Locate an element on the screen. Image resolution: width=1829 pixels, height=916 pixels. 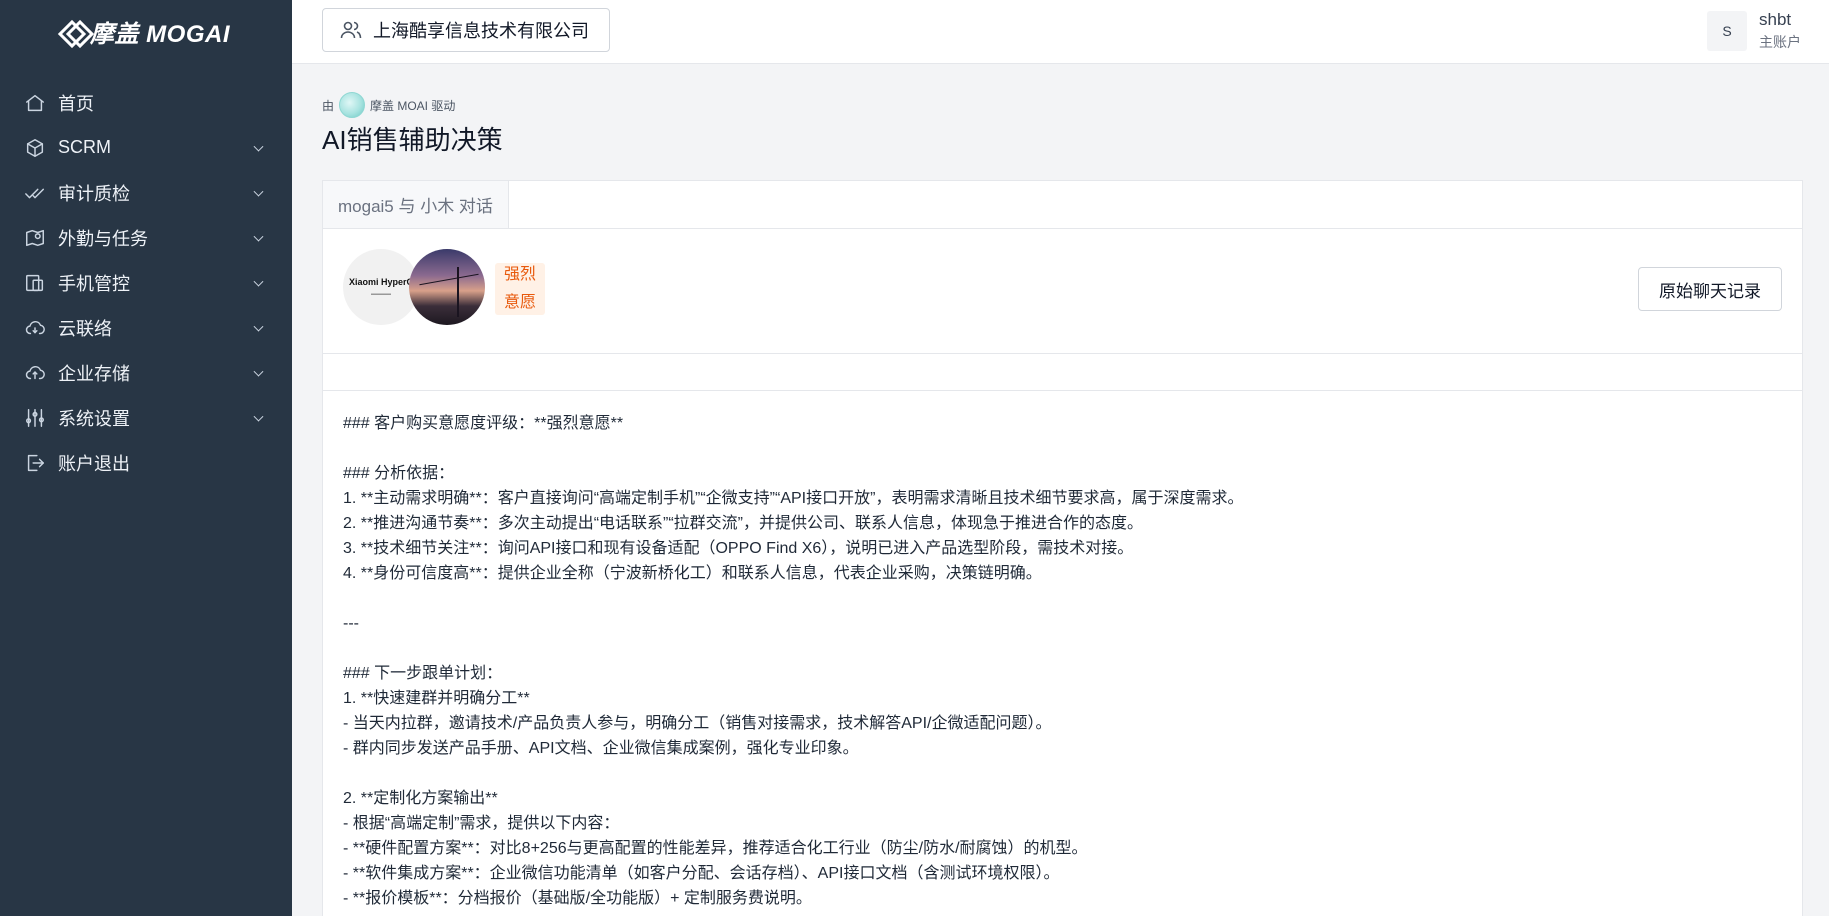
brand-avatar-text: Xiaomi HyperC is located at coordinates (381, 282).